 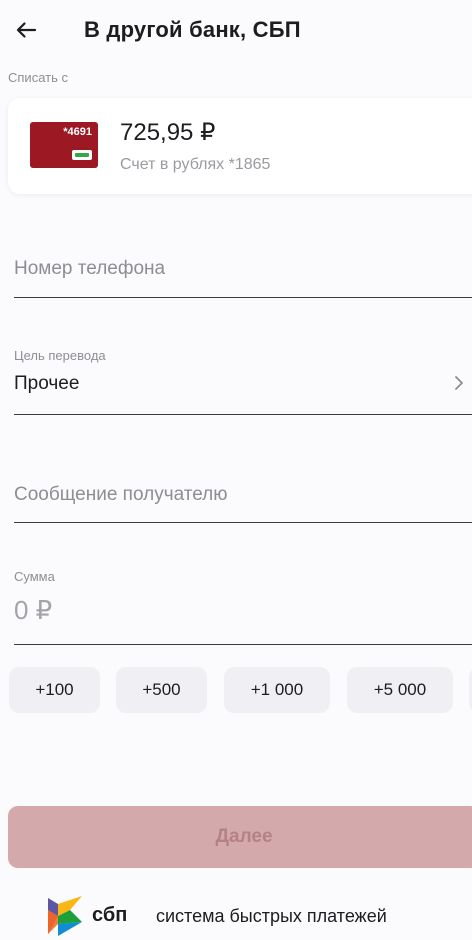 I want to click on message-field-underline, so click(x=243, y=522).